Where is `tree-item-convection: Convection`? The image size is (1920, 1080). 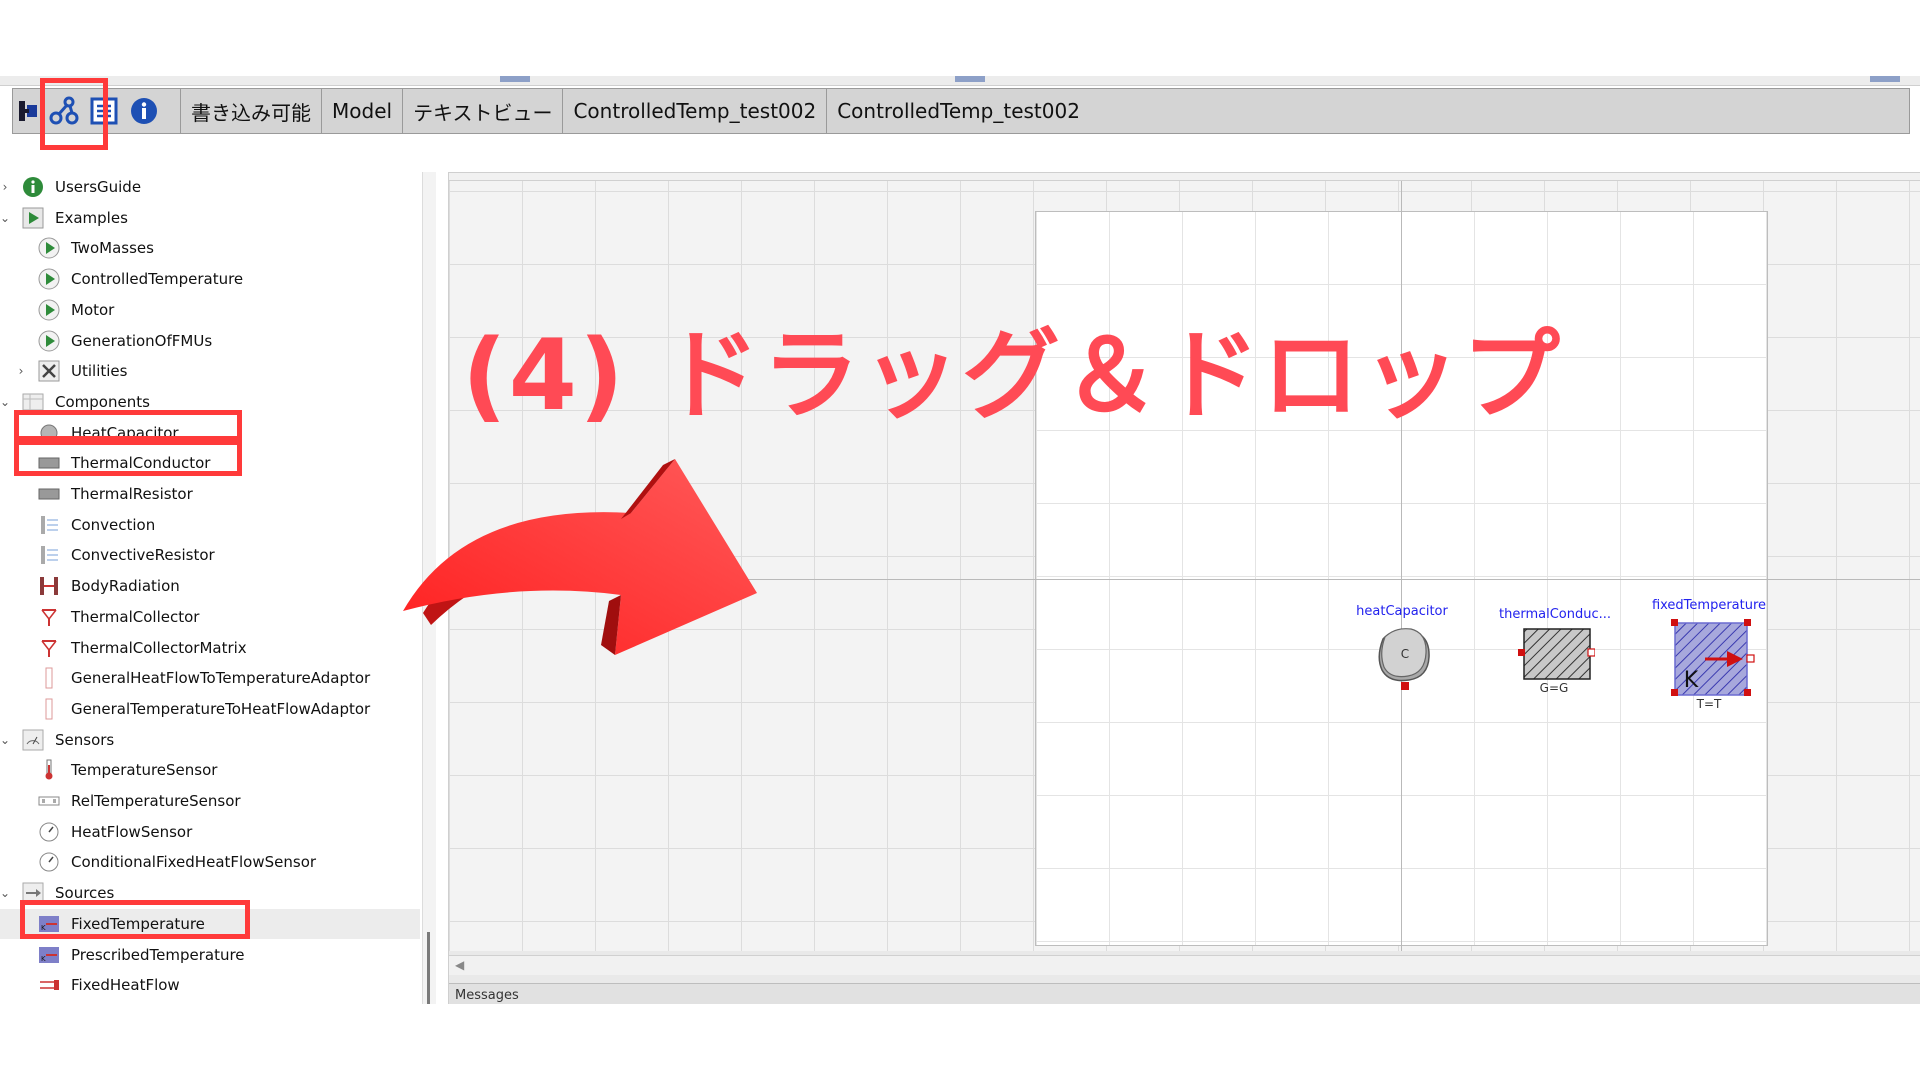
tree-item-convection: Convection is located at coordinates (210, 525).